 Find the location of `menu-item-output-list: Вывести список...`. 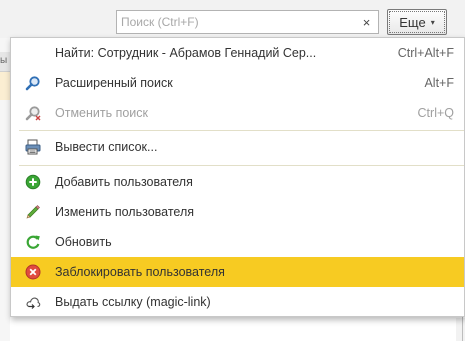

menu-item-output-list: Вывести список... is located at coordinates (237, 147).